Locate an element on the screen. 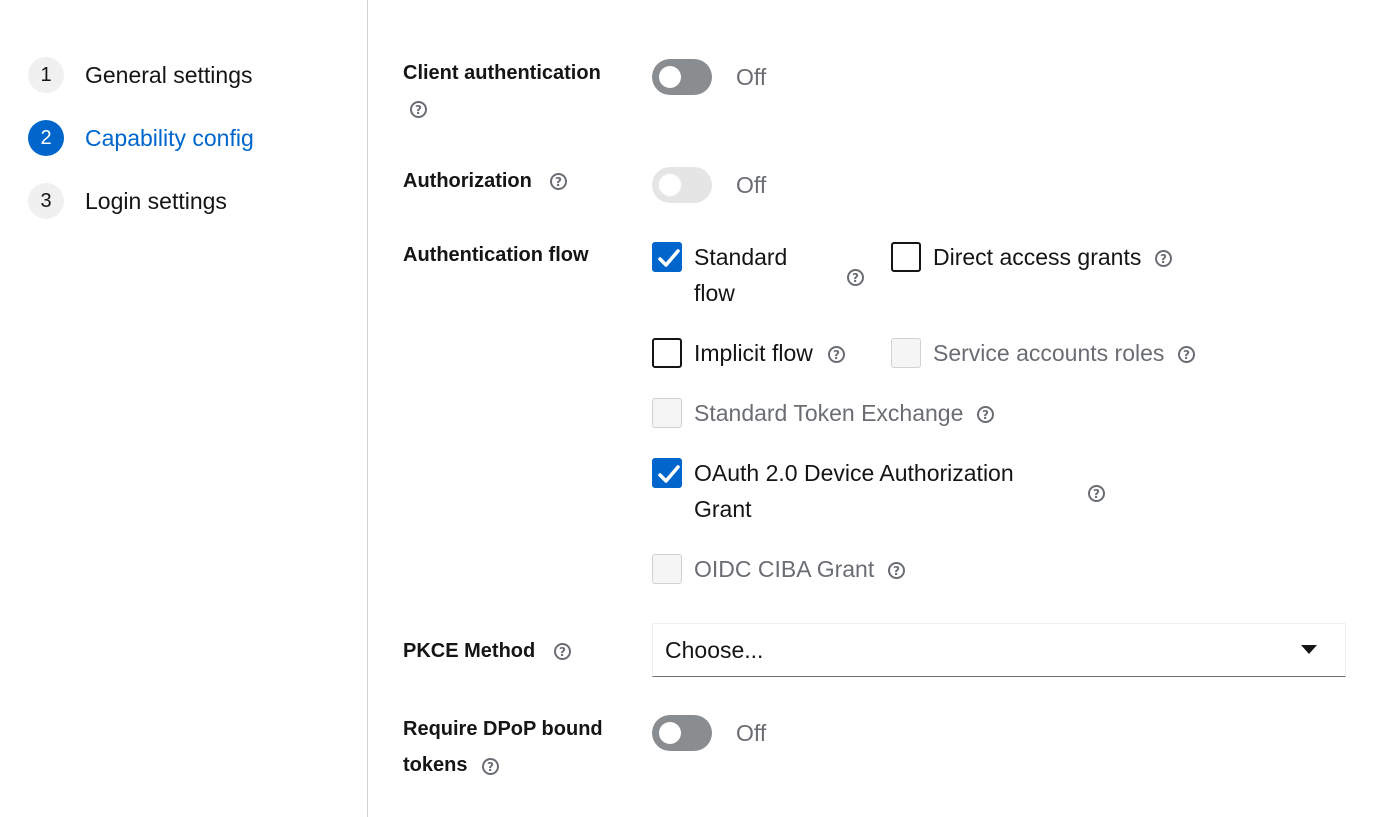  service-accounts-roles-label: Service accounts roles is located at coordinates (1049, 353).